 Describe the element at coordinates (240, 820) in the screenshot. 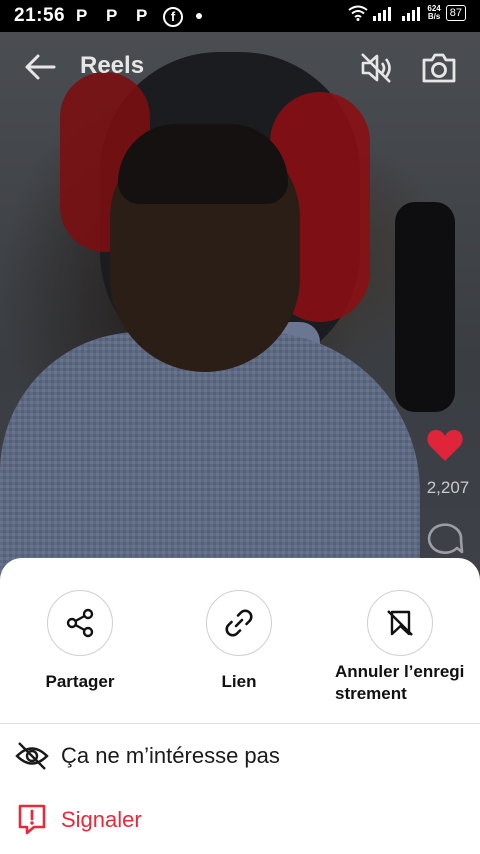

I see `report-item: Signaler` at that location.